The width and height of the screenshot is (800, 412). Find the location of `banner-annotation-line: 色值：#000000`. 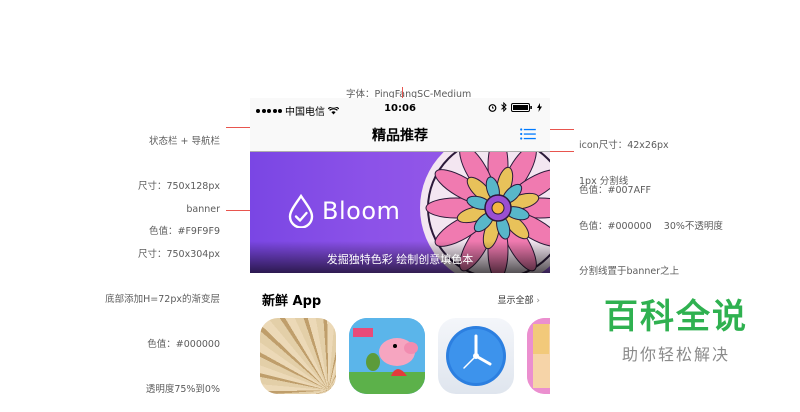

banner-annotation-line: 色值：#000000 is located at coordinates (183, 344).